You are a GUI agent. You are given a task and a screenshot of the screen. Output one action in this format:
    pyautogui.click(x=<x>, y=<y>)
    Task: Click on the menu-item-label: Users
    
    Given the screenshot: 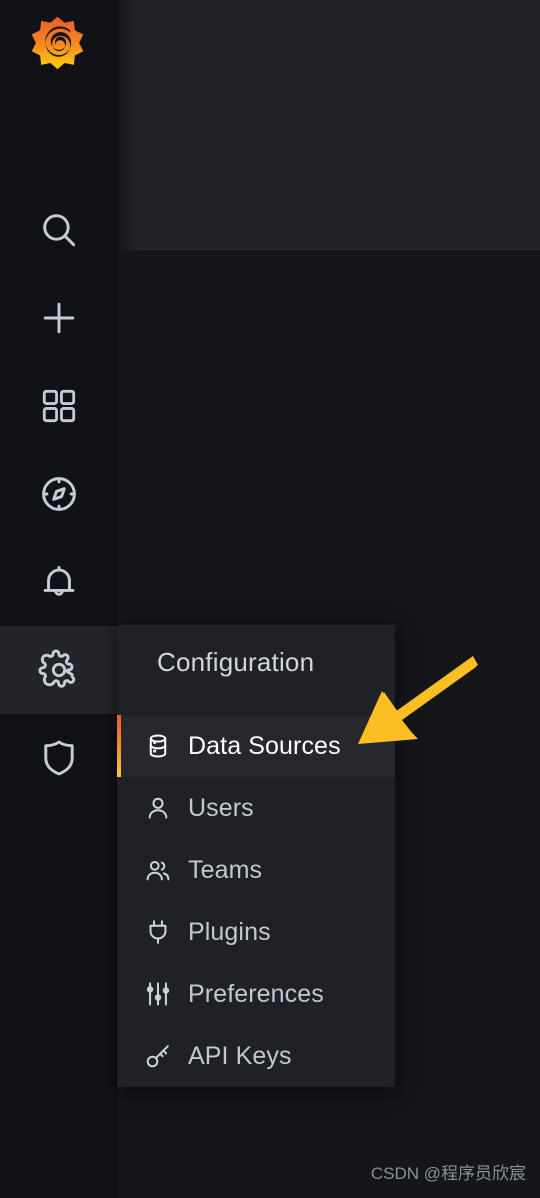 What is the action you would take?
    pyautogui.click(x=221, y=807)
    